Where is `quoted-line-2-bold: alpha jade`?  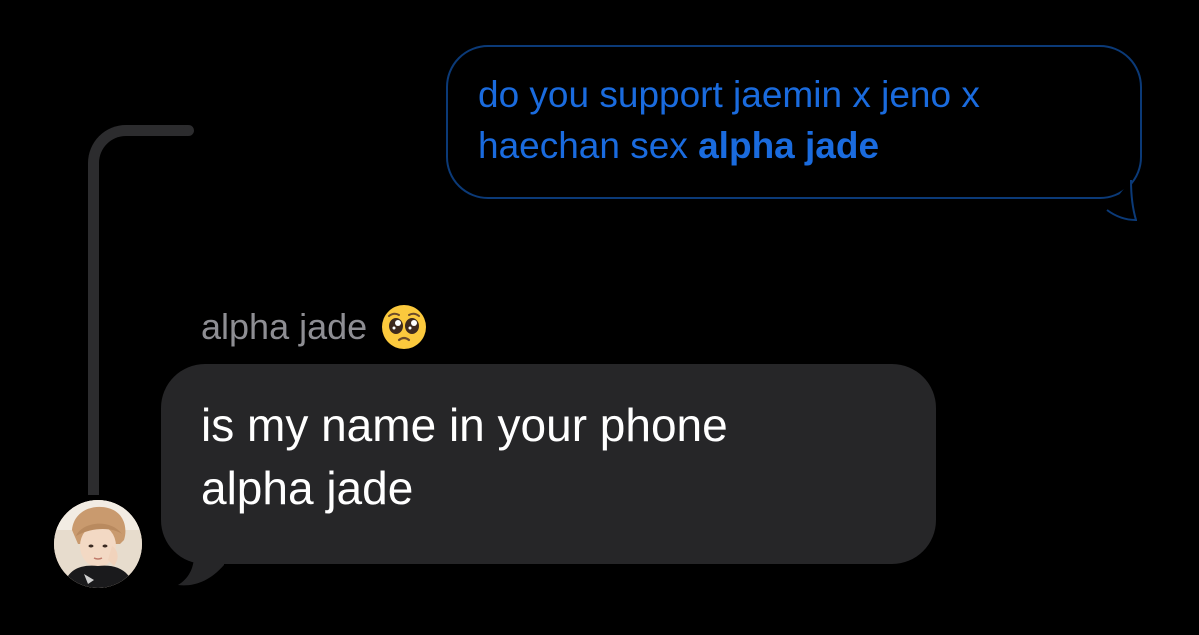
quoted-line-2-bold: alpha jade is located at coordinates (789, 145).